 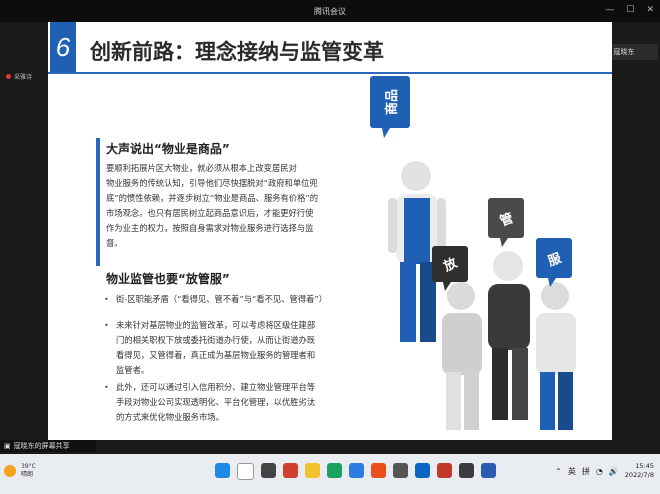 What do you see at coordinates (41, 446) in the screenshot?
I see `screen-share-text: 寇晓东的屏幕共享` at bounding box center [41, 446].